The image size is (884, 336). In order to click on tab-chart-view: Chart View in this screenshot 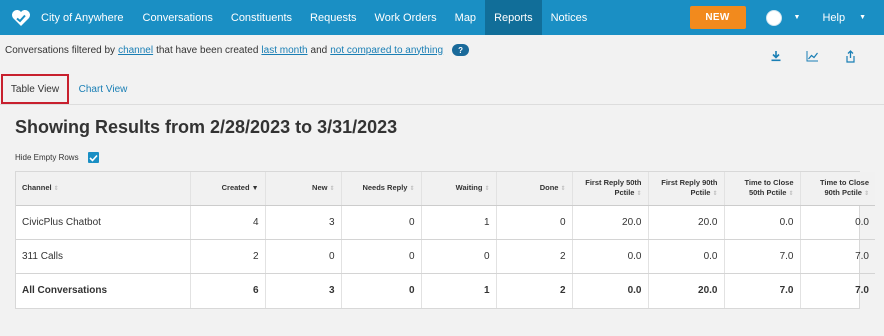, I will do `click(103, 89)`.